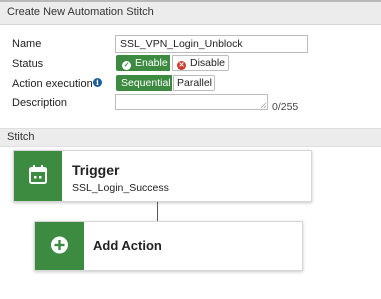 This screenshot has height=299, width=381. I want to click on plus-circle-icon, so click(59, 245).